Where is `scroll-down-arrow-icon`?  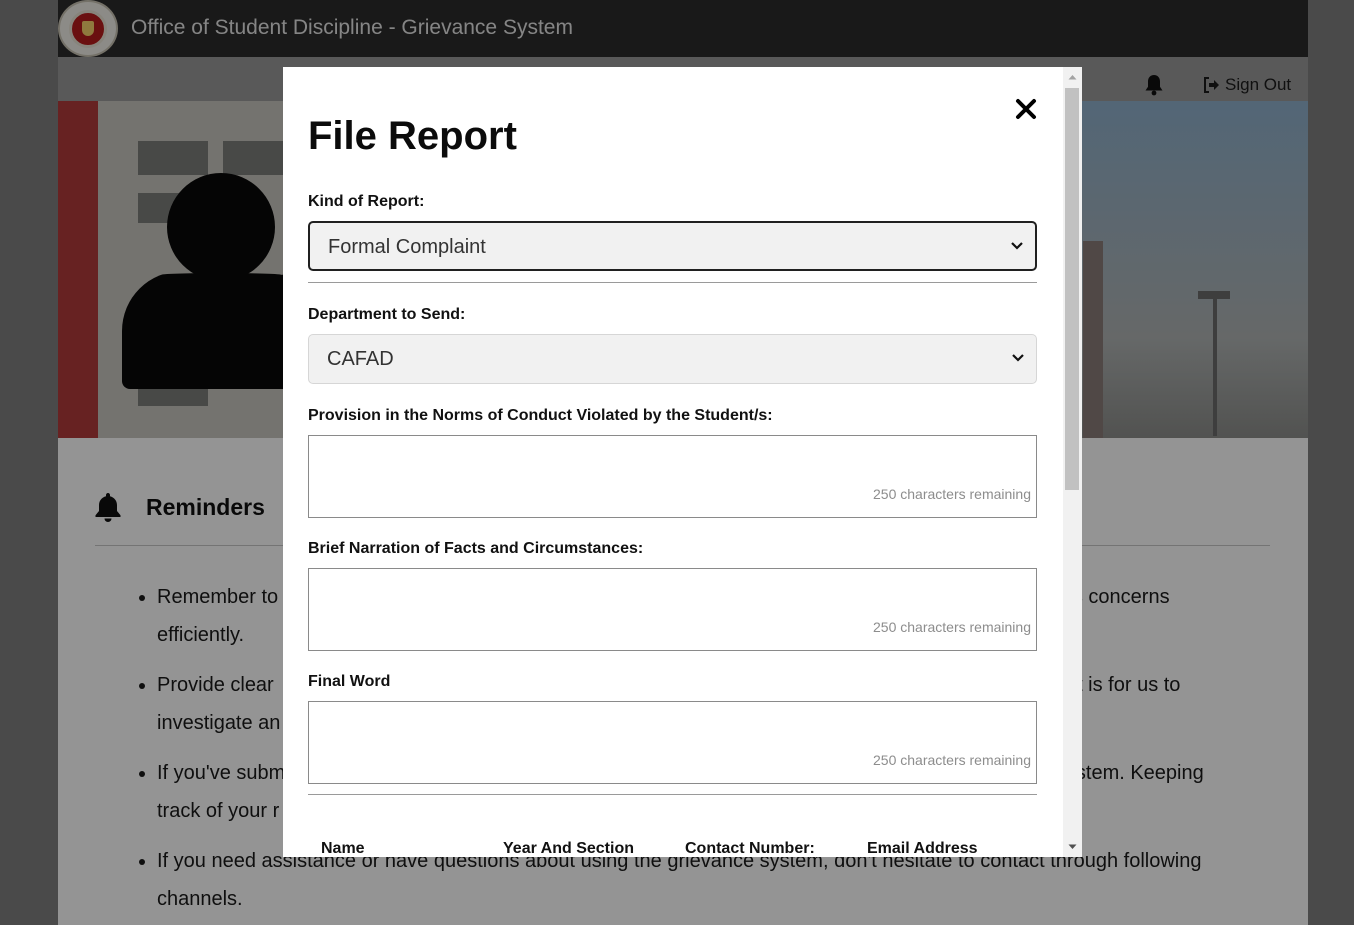 scroll-down-arrow-icon is located at coordinates (1072, 847).